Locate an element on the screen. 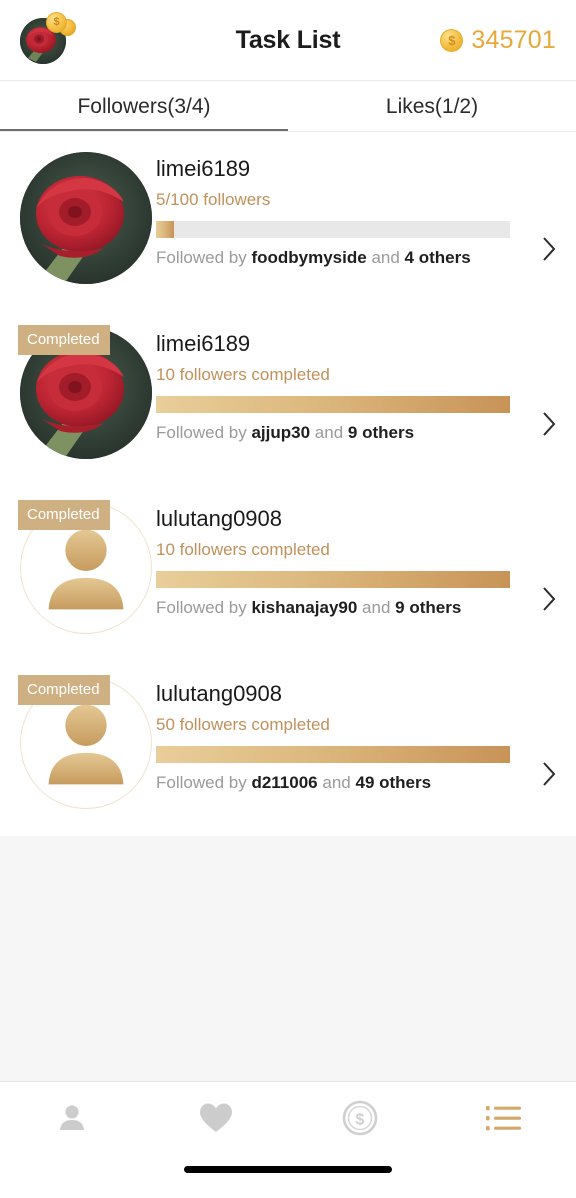 Image resolution: width=576 pixels, height=1198 pixels. followed-username: d211006 is located at coordinates (284, 782).